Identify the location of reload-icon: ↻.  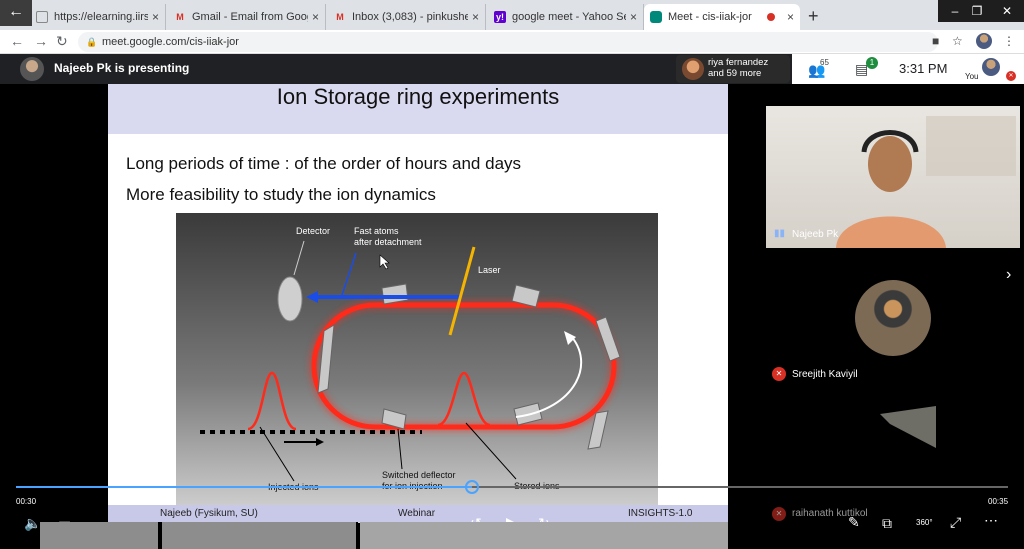
(62, 41).